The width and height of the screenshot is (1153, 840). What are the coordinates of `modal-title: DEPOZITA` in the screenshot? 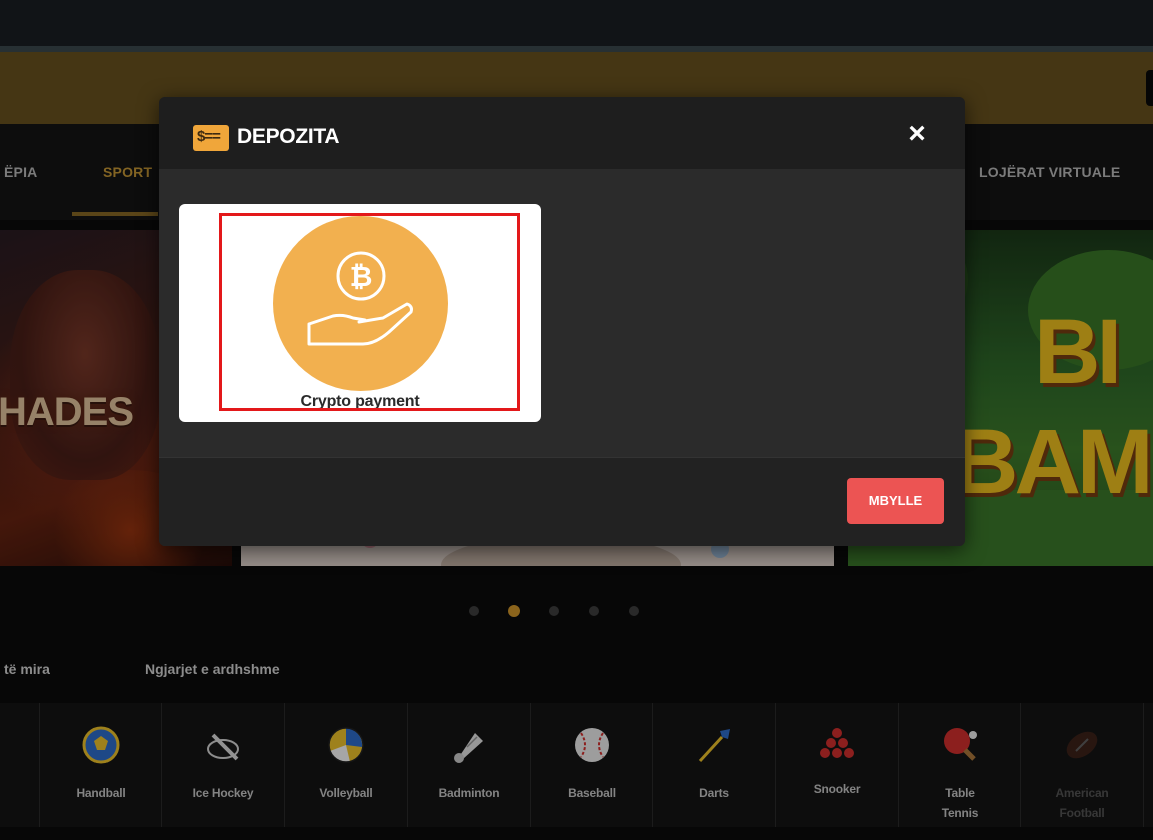 It's located at (288, 136).